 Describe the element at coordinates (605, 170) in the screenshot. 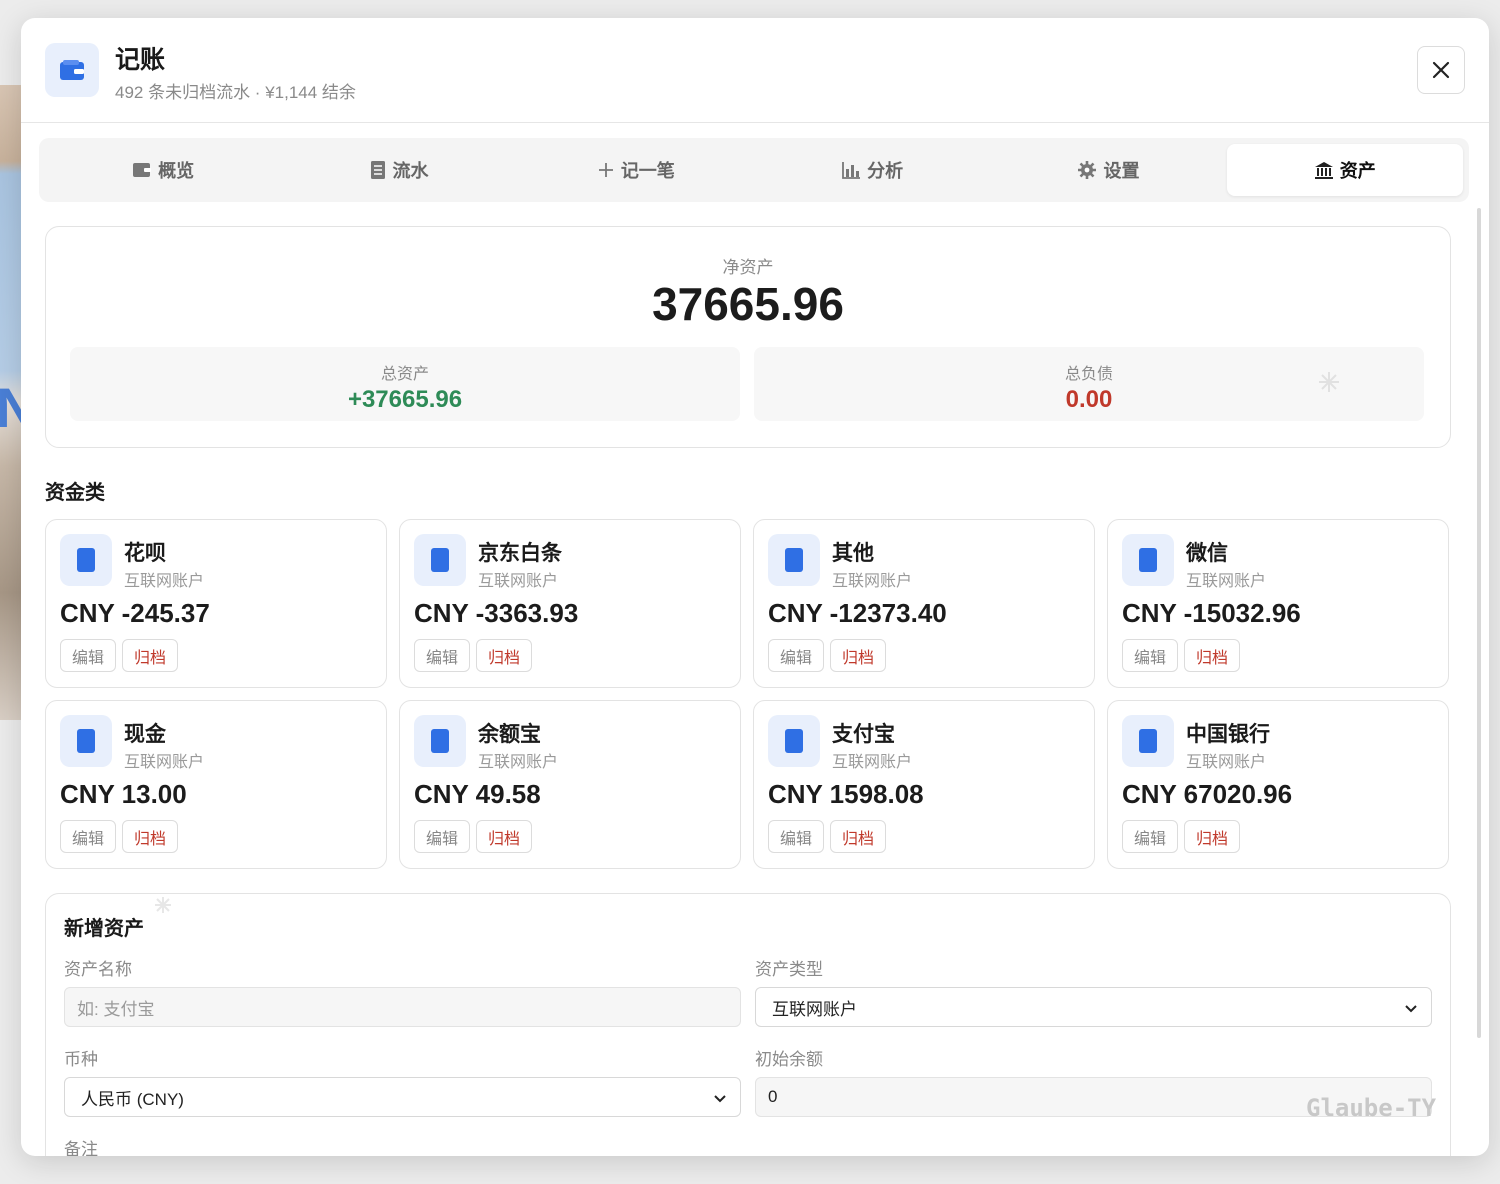

I see `plus-icon` at that location.